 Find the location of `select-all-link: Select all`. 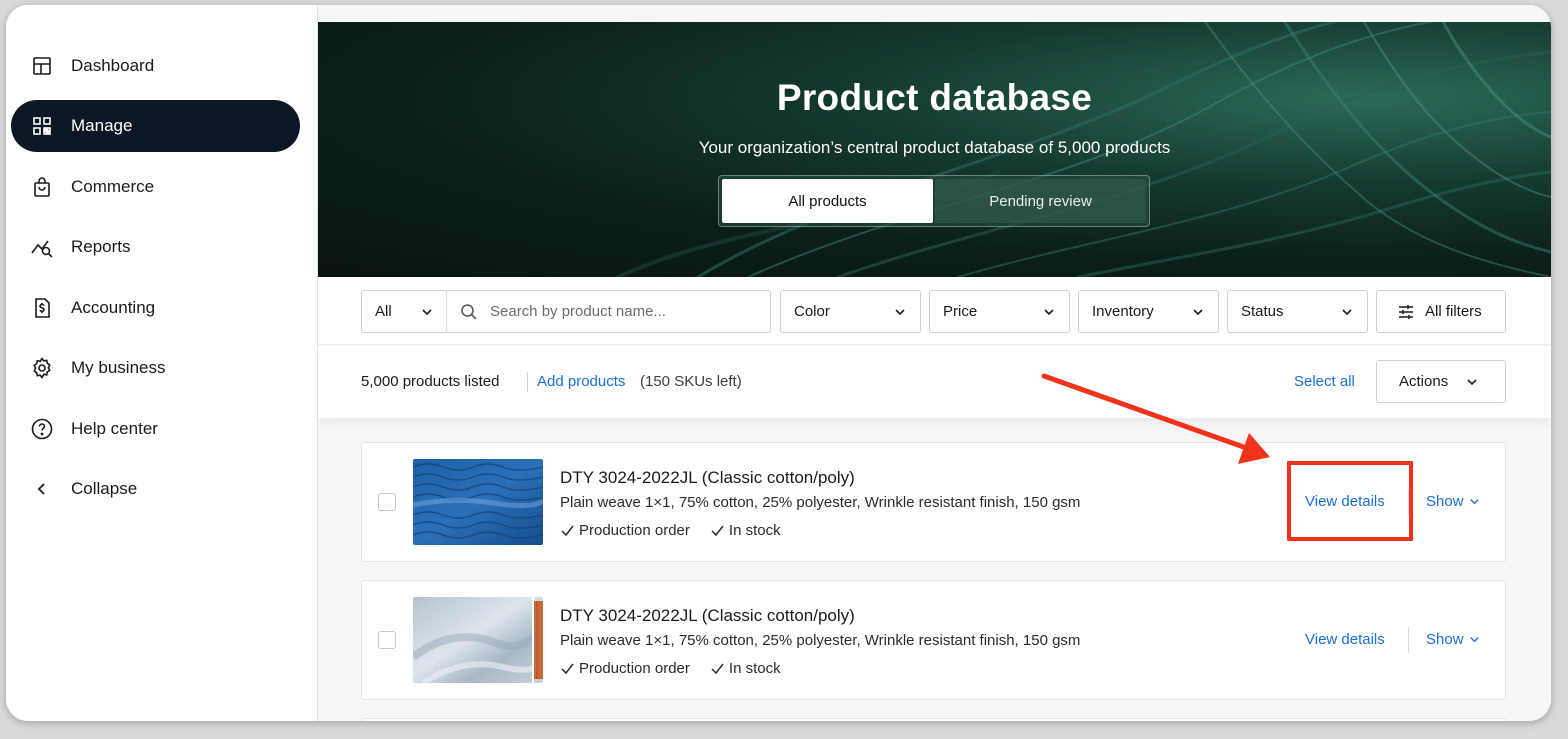

select-all-link: Select all is located at coordinates (1324, 381).